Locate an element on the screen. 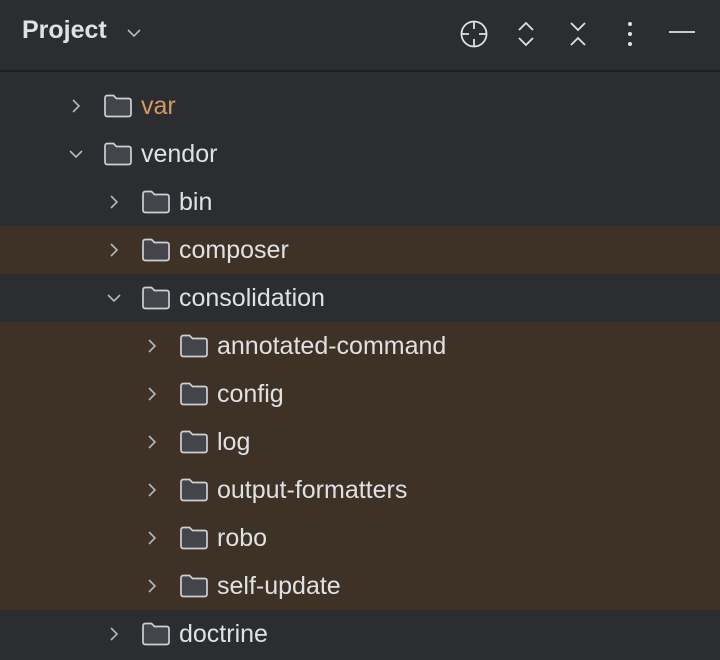 The width and height of the screenshot is (720, 660). tree-item-composer: composer is located at coordinates (360, 250).